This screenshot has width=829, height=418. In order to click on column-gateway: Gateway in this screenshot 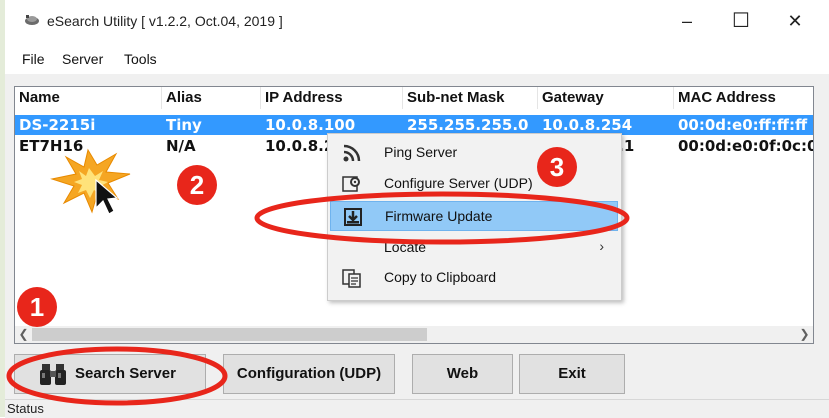, I will do `click(606, 98)`.